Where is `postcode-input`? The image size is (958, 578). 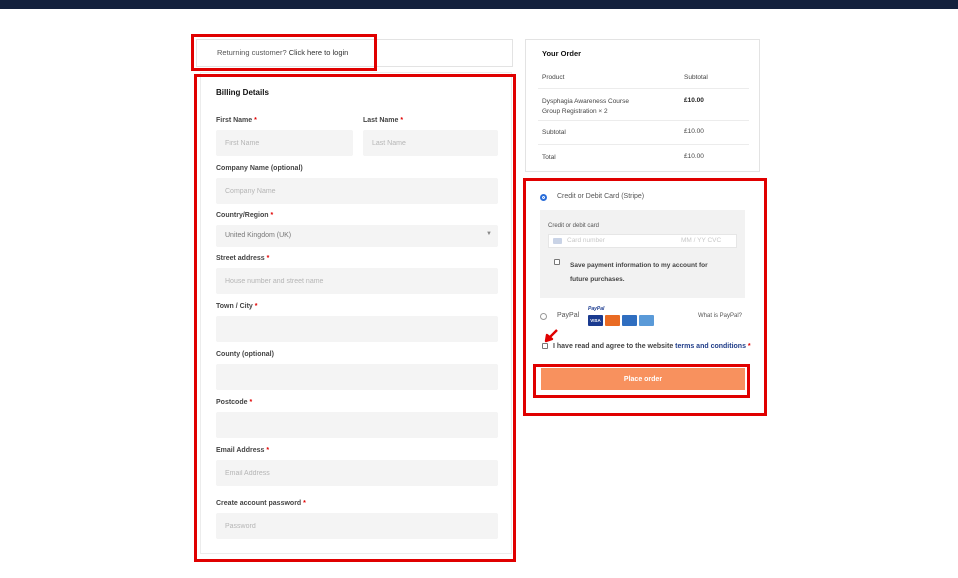 postcode-input is located at coordinates (357, 425).